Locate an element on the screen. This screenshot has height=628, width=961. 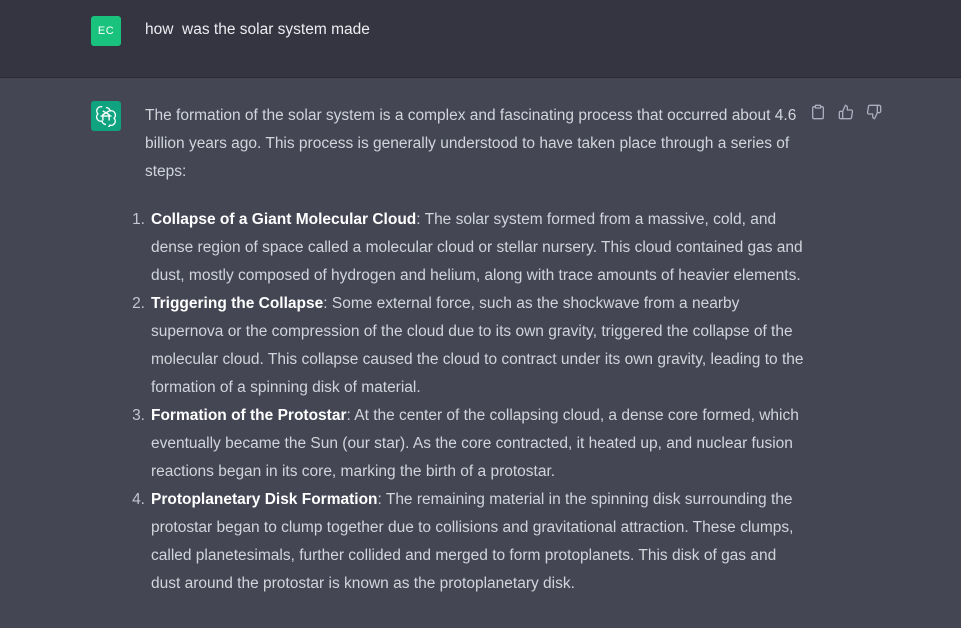
thumbs-up-icon is located at coordinates (846, 114).